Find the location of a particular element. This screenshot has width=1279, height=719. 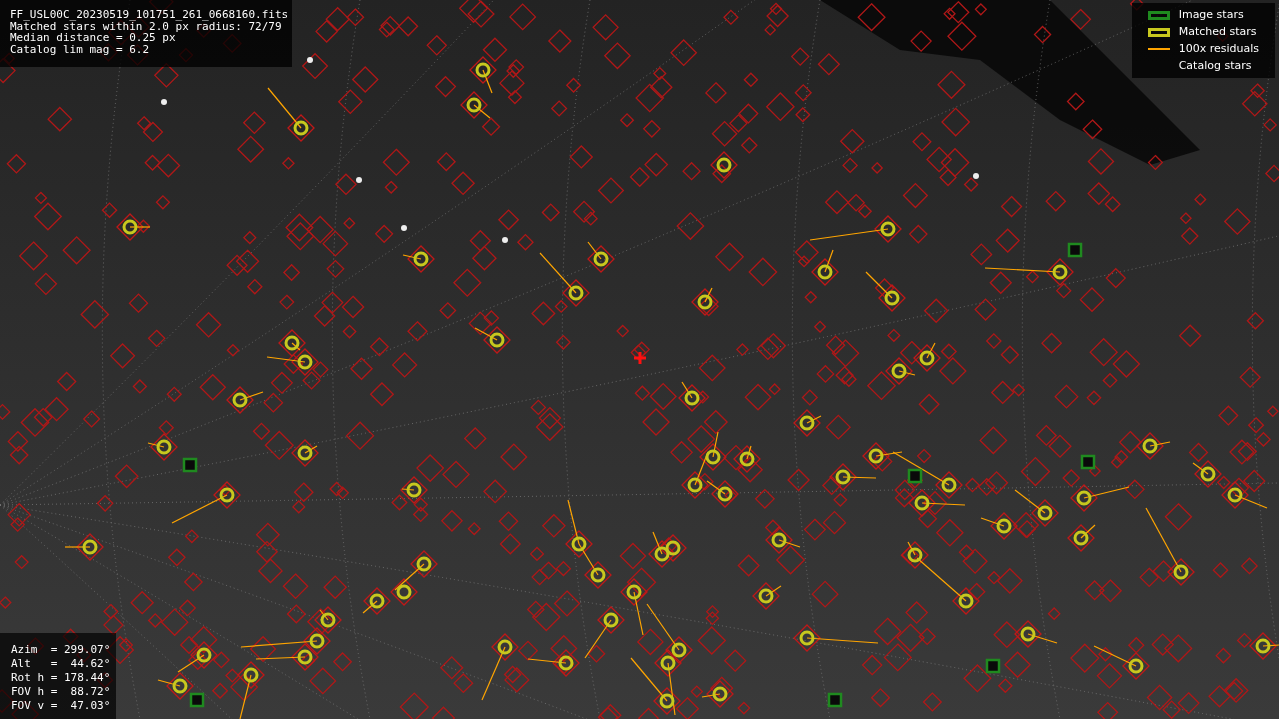

pointing-text: Azim = 299.07° is located at coordinates (61, 650).